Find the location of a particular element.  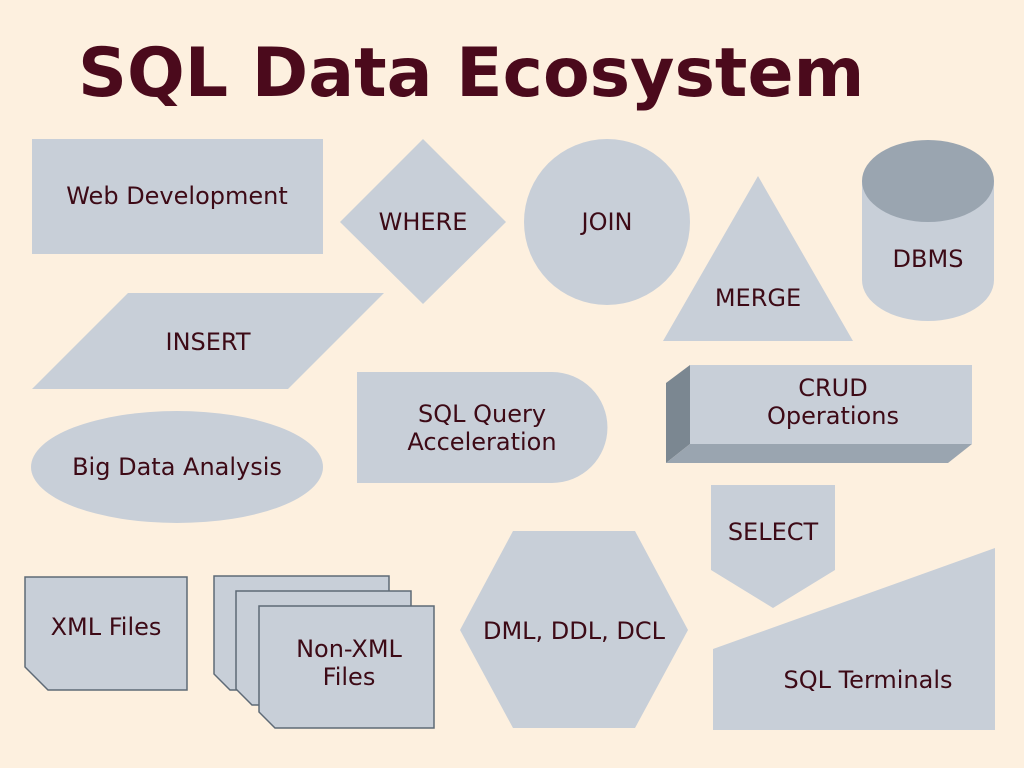

xml-files-label: XML Files is located at coordinates (106, 627).